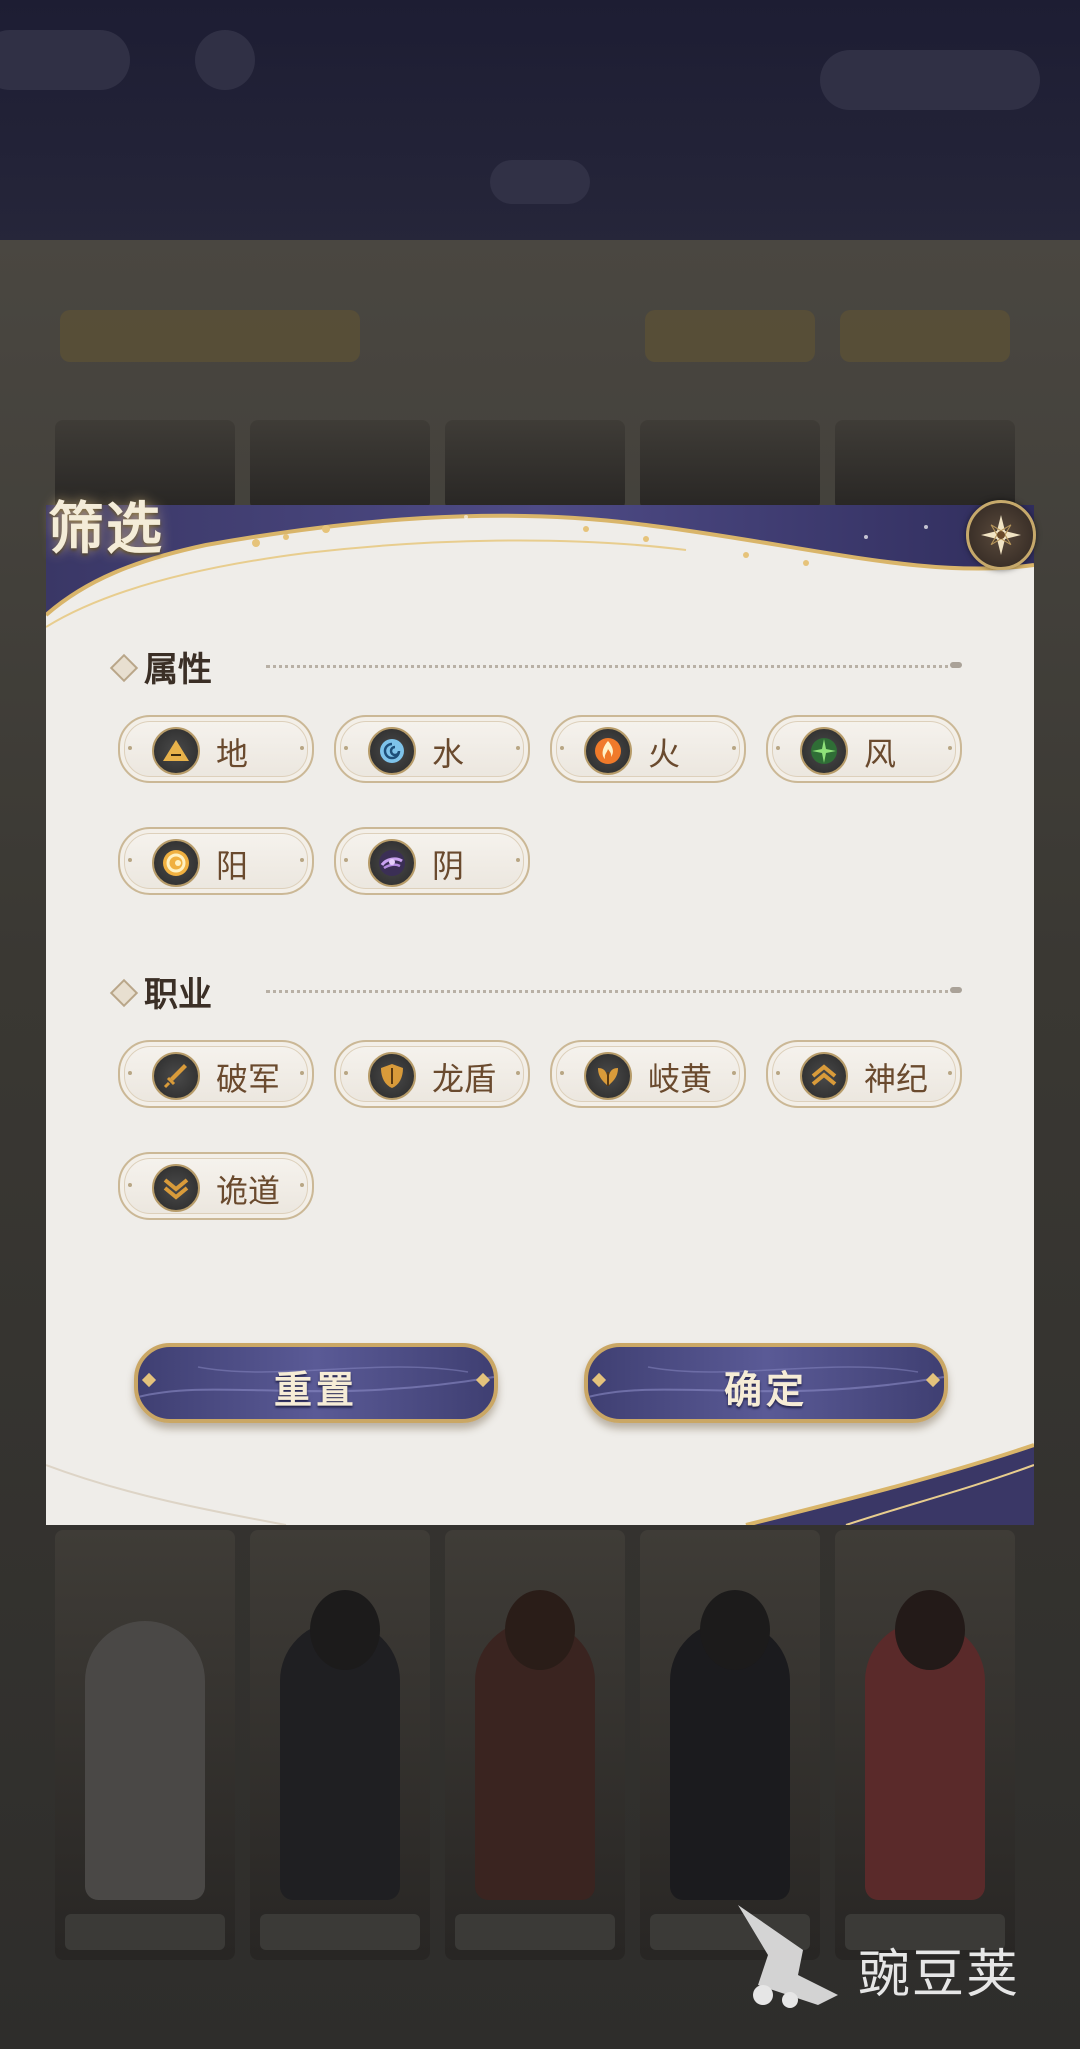 Image resolution: width=1080 pixels, height=2049 pixels. What do you see at coordinates (232, 866) in the screenshot?
I see `chip-label: 阳` at bounding box center [232, 866].